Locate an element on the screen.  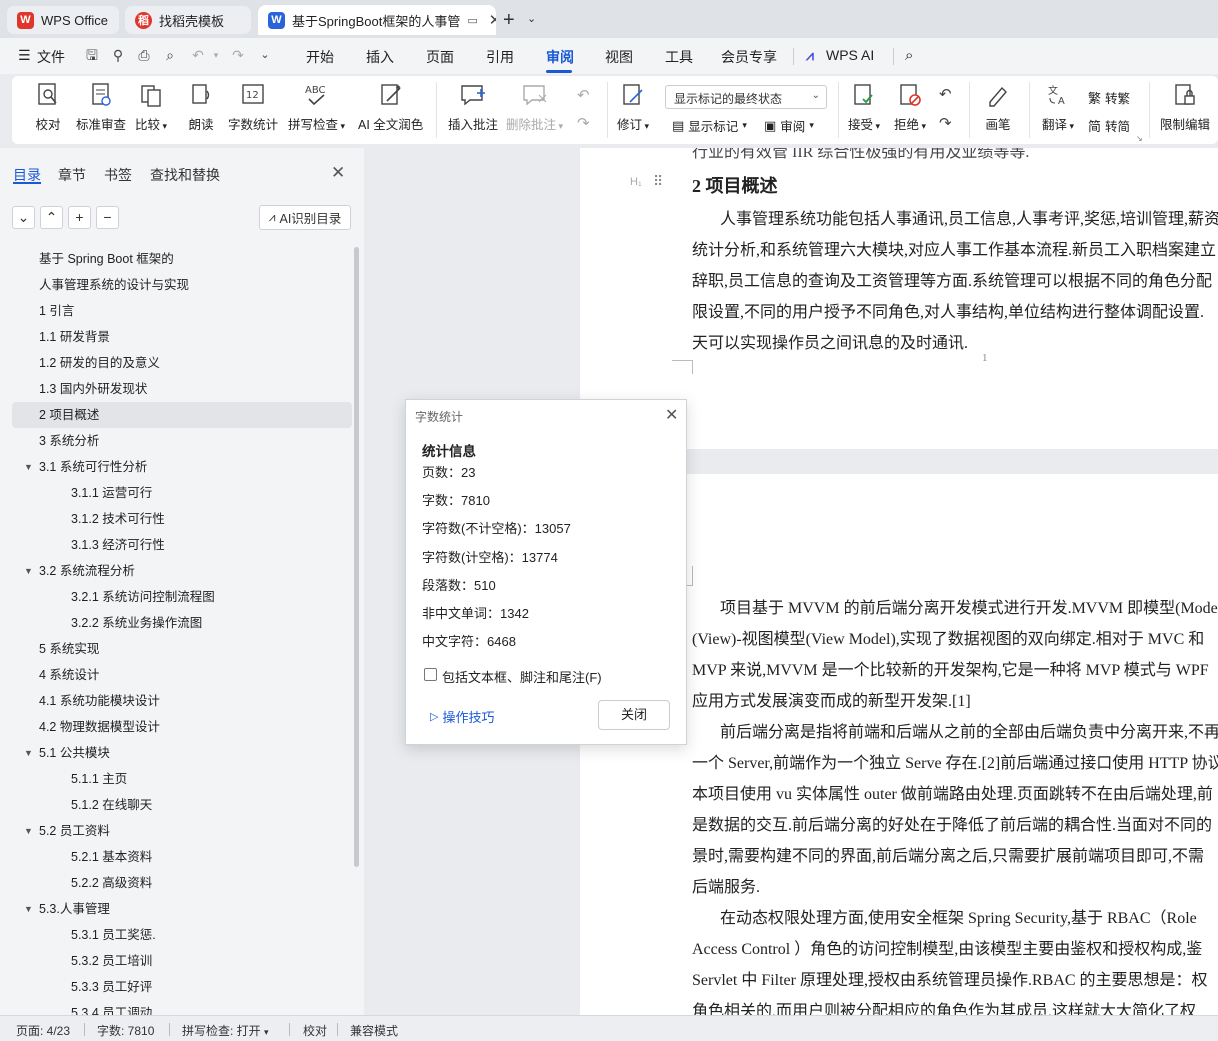
to-simplified-button: 简 转简 is located at coordinates (1109, 125).